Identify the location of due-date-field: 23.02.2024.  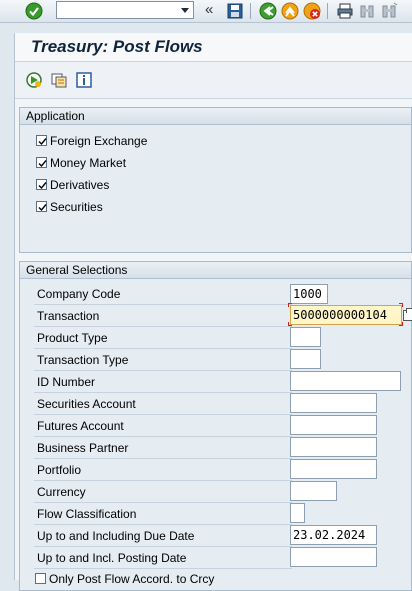
(333, 535).